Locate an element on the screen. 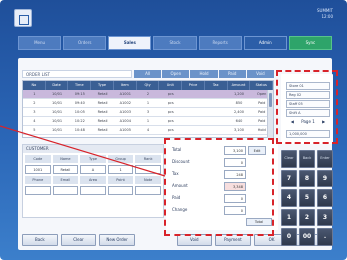 This screenshot has height=260, width=347. form-value-row: 1001 Retail A 1 is located at coordinates (93, 168).